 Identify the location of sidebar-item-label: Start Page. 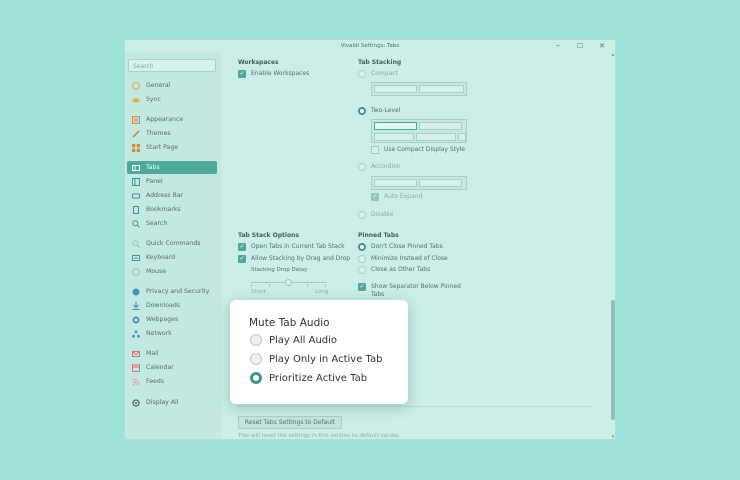
(162, 147).